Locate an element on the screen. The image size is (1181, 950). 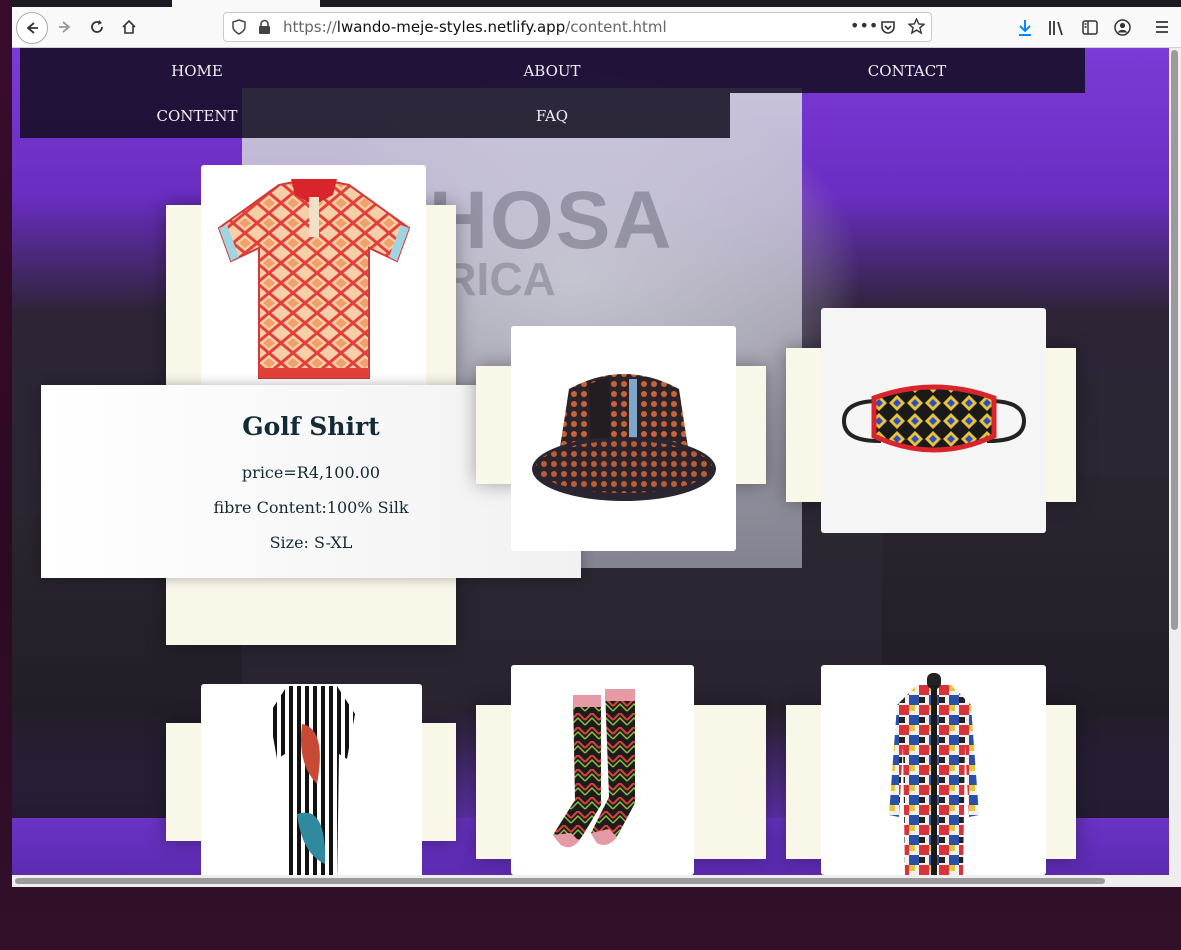
back-button is located at coordinates (32, 28).